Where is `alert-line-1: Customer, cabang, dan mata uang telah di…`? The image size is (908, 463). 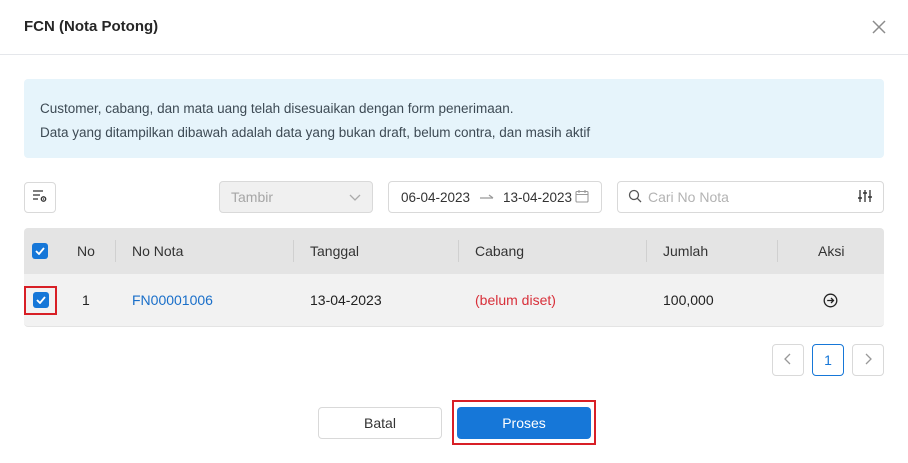 alert-line-1: Customer, cabang, dan mata uang telah di… is located at coordinates (277, 108).